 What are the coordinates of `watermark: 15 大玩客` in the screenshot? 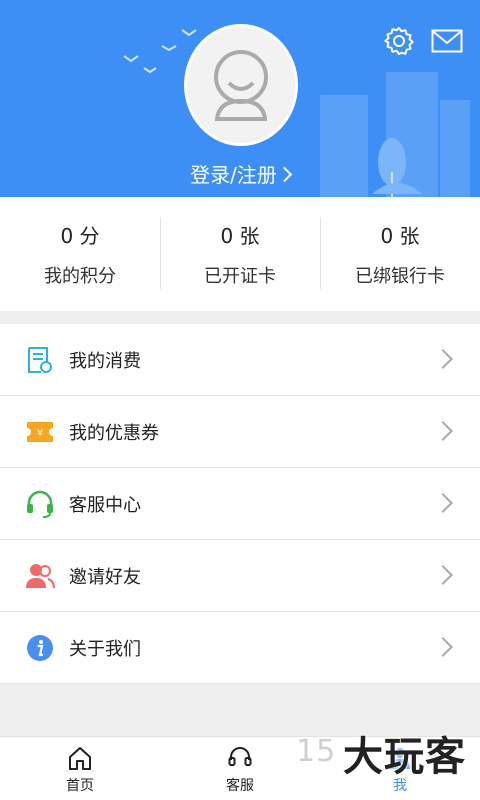 It's located at (381, 754).